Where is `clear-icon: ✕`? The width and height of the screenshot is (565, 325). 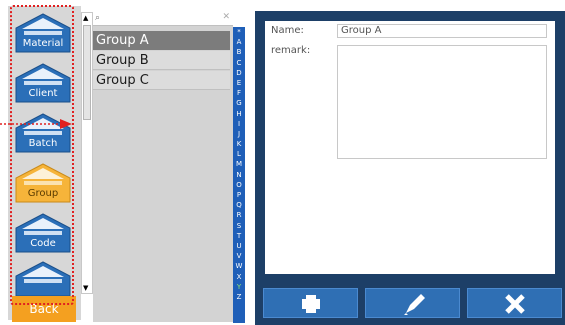 clear-icon: ✕ is located at coordinates (226, 17).